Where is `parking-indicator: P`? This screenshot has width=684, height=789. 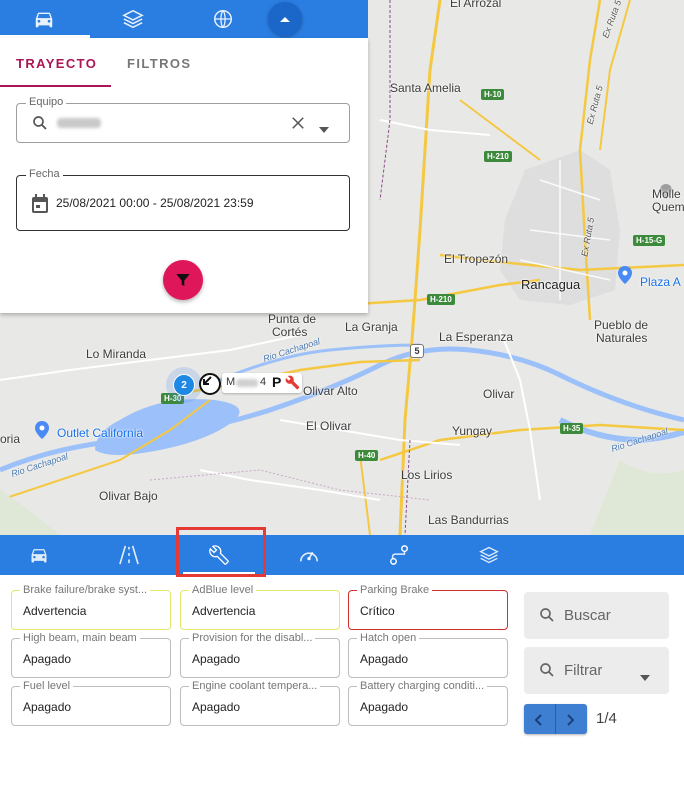
parking-indicator: P is located at coordinates (277, 382).